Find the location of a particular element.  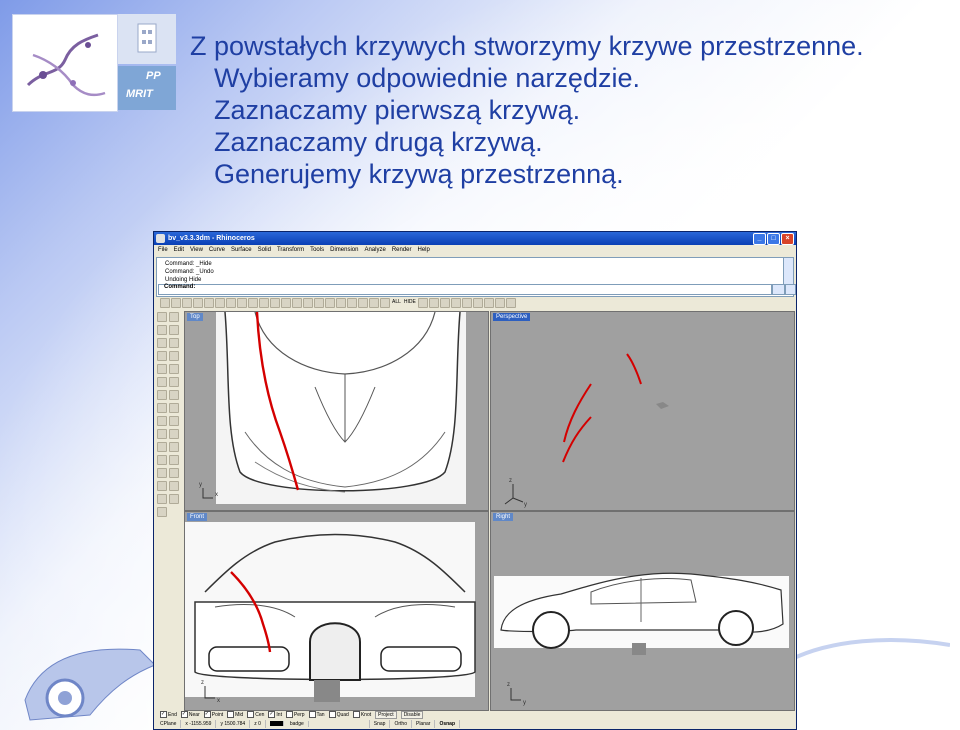

print-icon is located at coordinates (198, 303).